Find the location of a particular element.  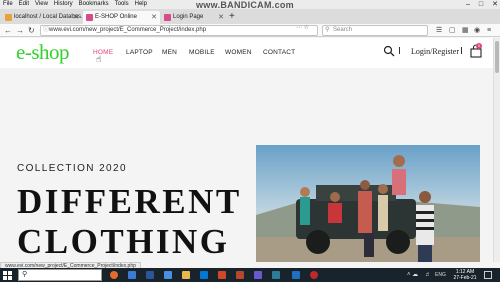

new-tab-icon: + is located at coordinates (232, 16).